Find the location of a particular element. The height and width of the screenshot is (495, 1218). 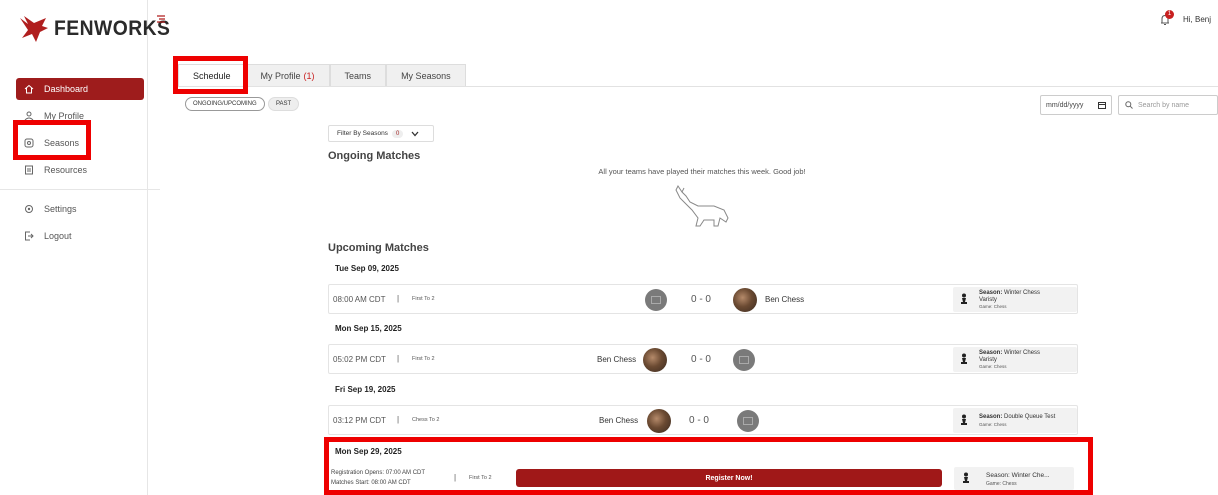

tab-my-seasons: My Seasons is located at coordinates (426, 75).